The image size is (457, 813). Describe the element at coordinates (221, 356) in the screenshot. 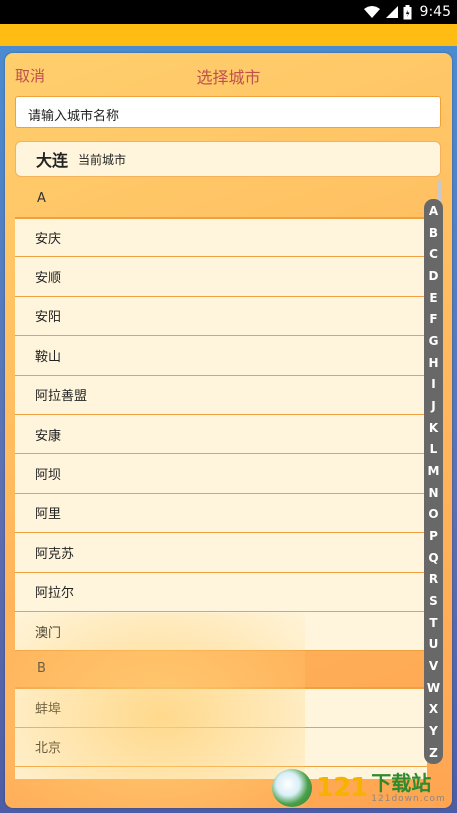

I see `city-row: 鞍山` at that location.